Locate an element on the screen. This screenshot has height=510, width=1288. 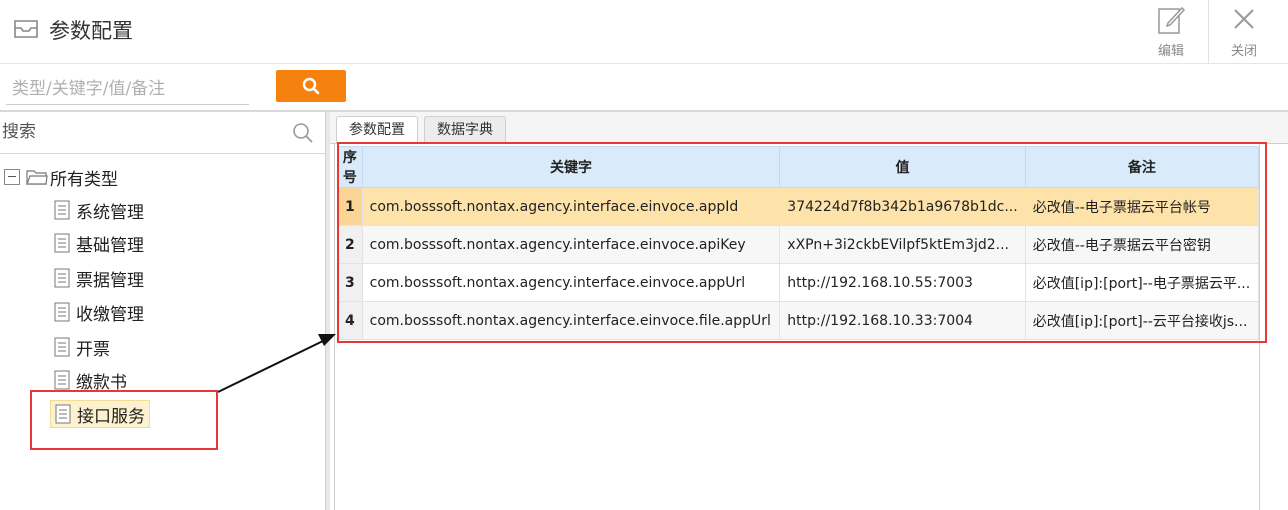
table-header-row: 序号 关键字 值 备注 is located at coordinates (798, 167).